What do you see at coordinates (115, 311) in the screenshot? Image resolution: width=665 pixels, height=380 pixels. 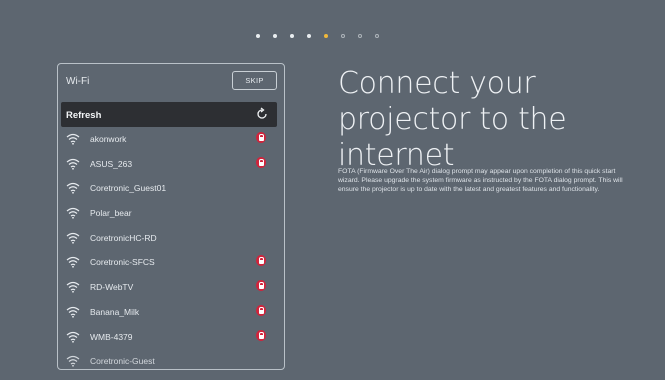 I see `network-name: Banana_Milk` at bounding box center [115, 311].